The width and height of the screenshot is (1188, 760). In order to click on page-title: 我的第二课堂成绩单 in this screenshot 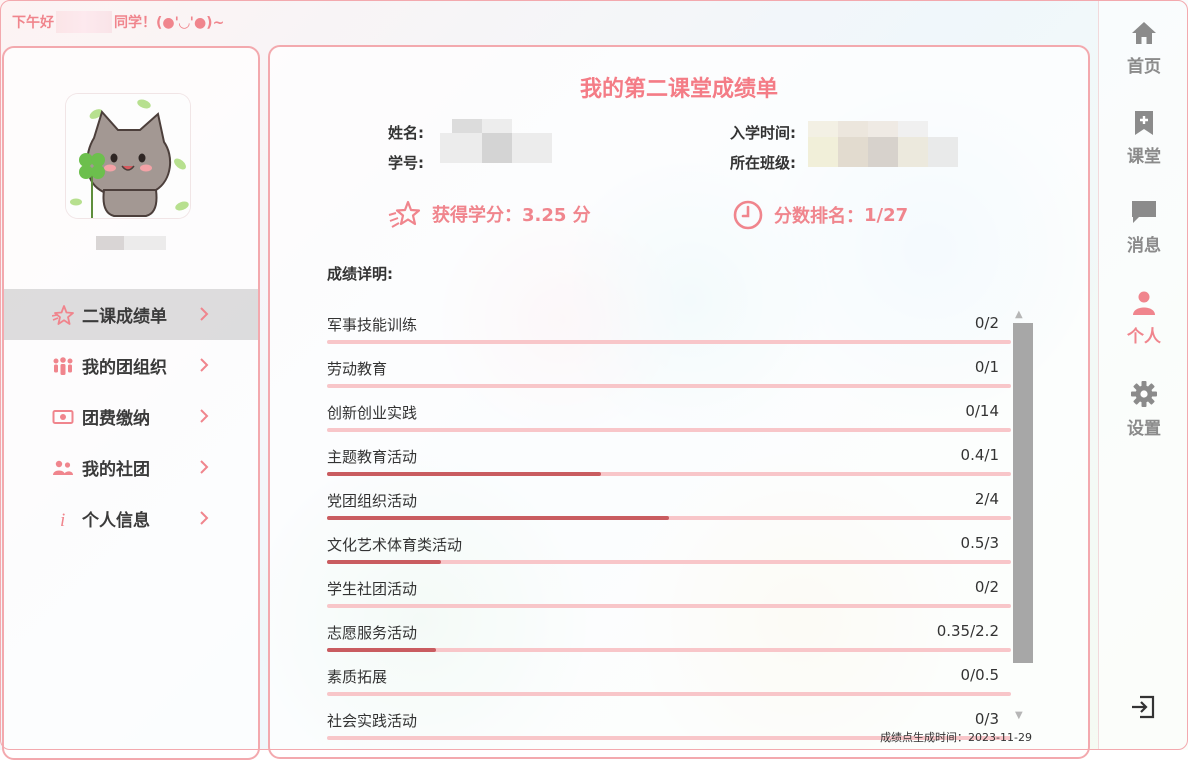, I will do `click(678, 89)`.